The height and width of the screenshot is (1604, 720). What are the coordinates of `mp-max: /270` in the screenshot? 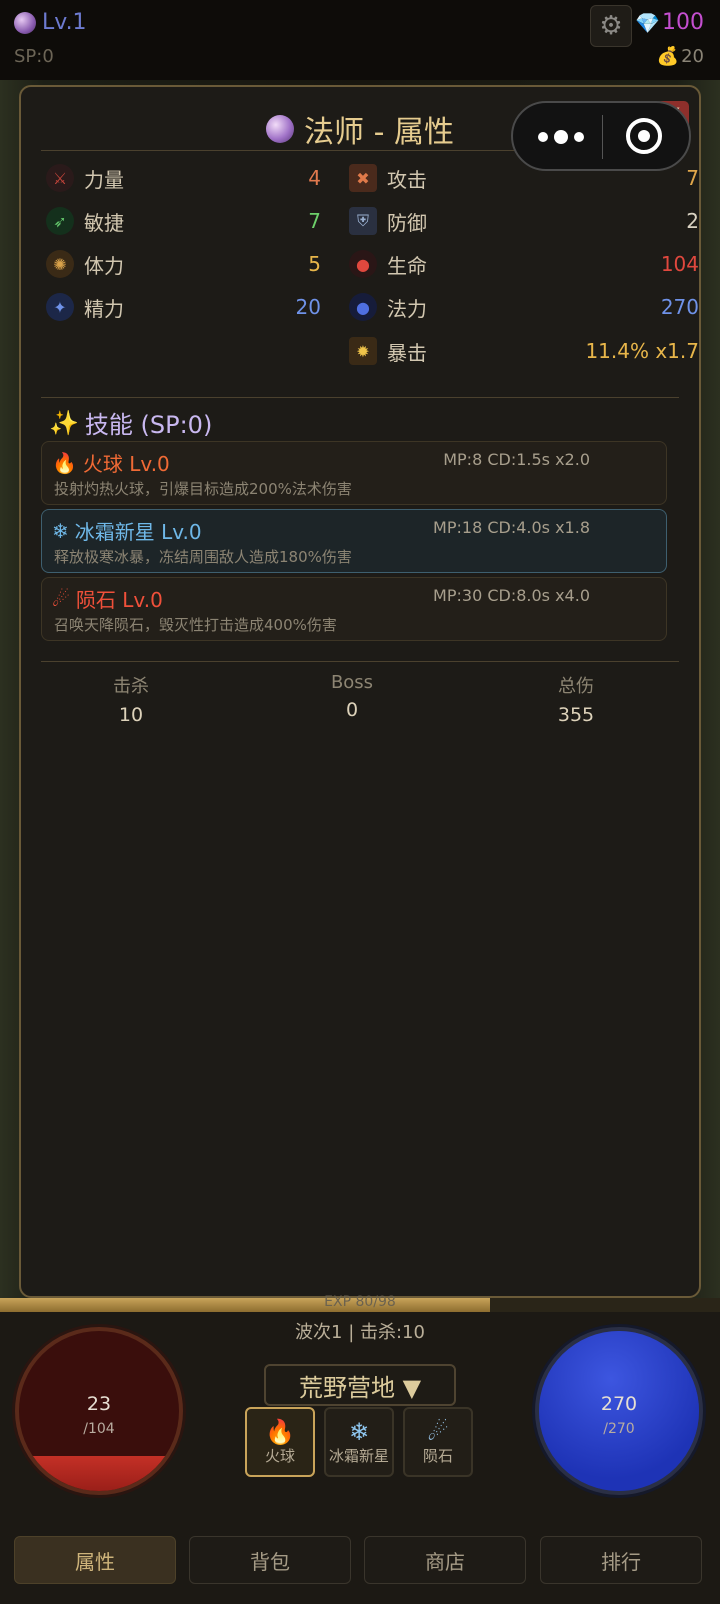 It's located at (619, 1429).